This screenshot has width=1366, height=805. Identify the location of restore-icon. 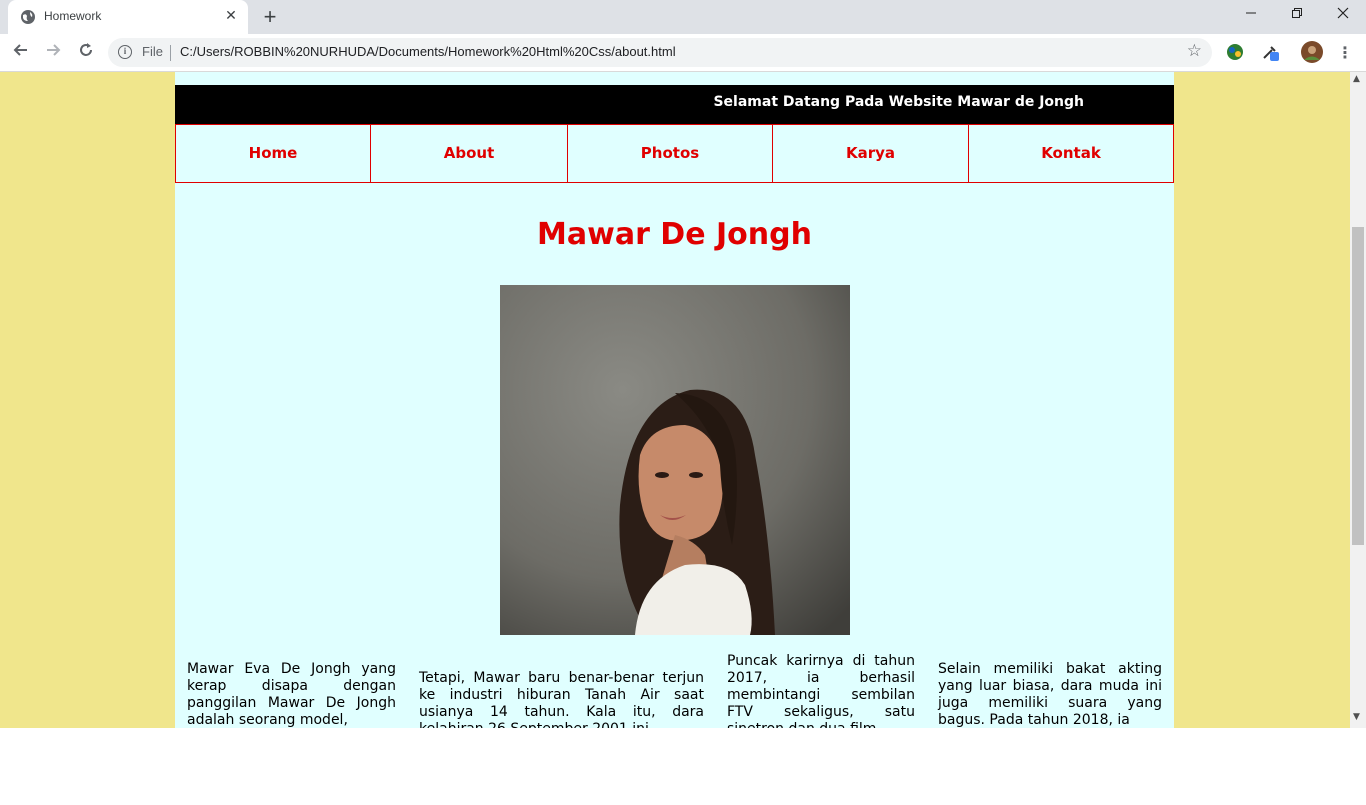
(1297, 15).